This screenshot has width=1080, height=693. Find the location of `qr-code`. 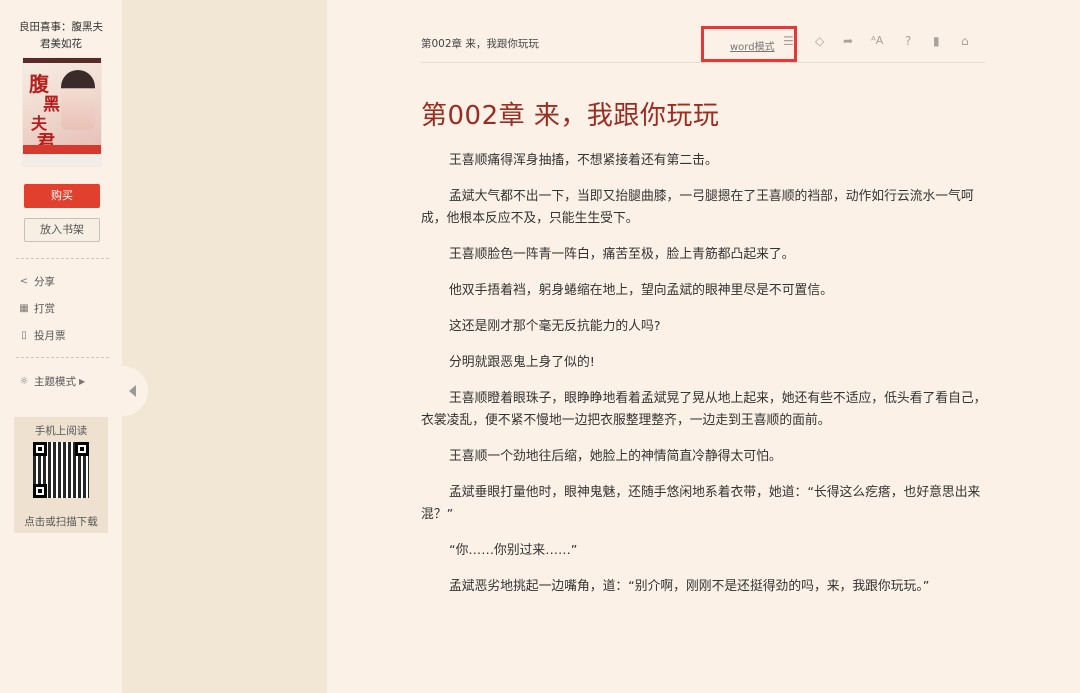

qr-code is located at coordinates (61, 470).